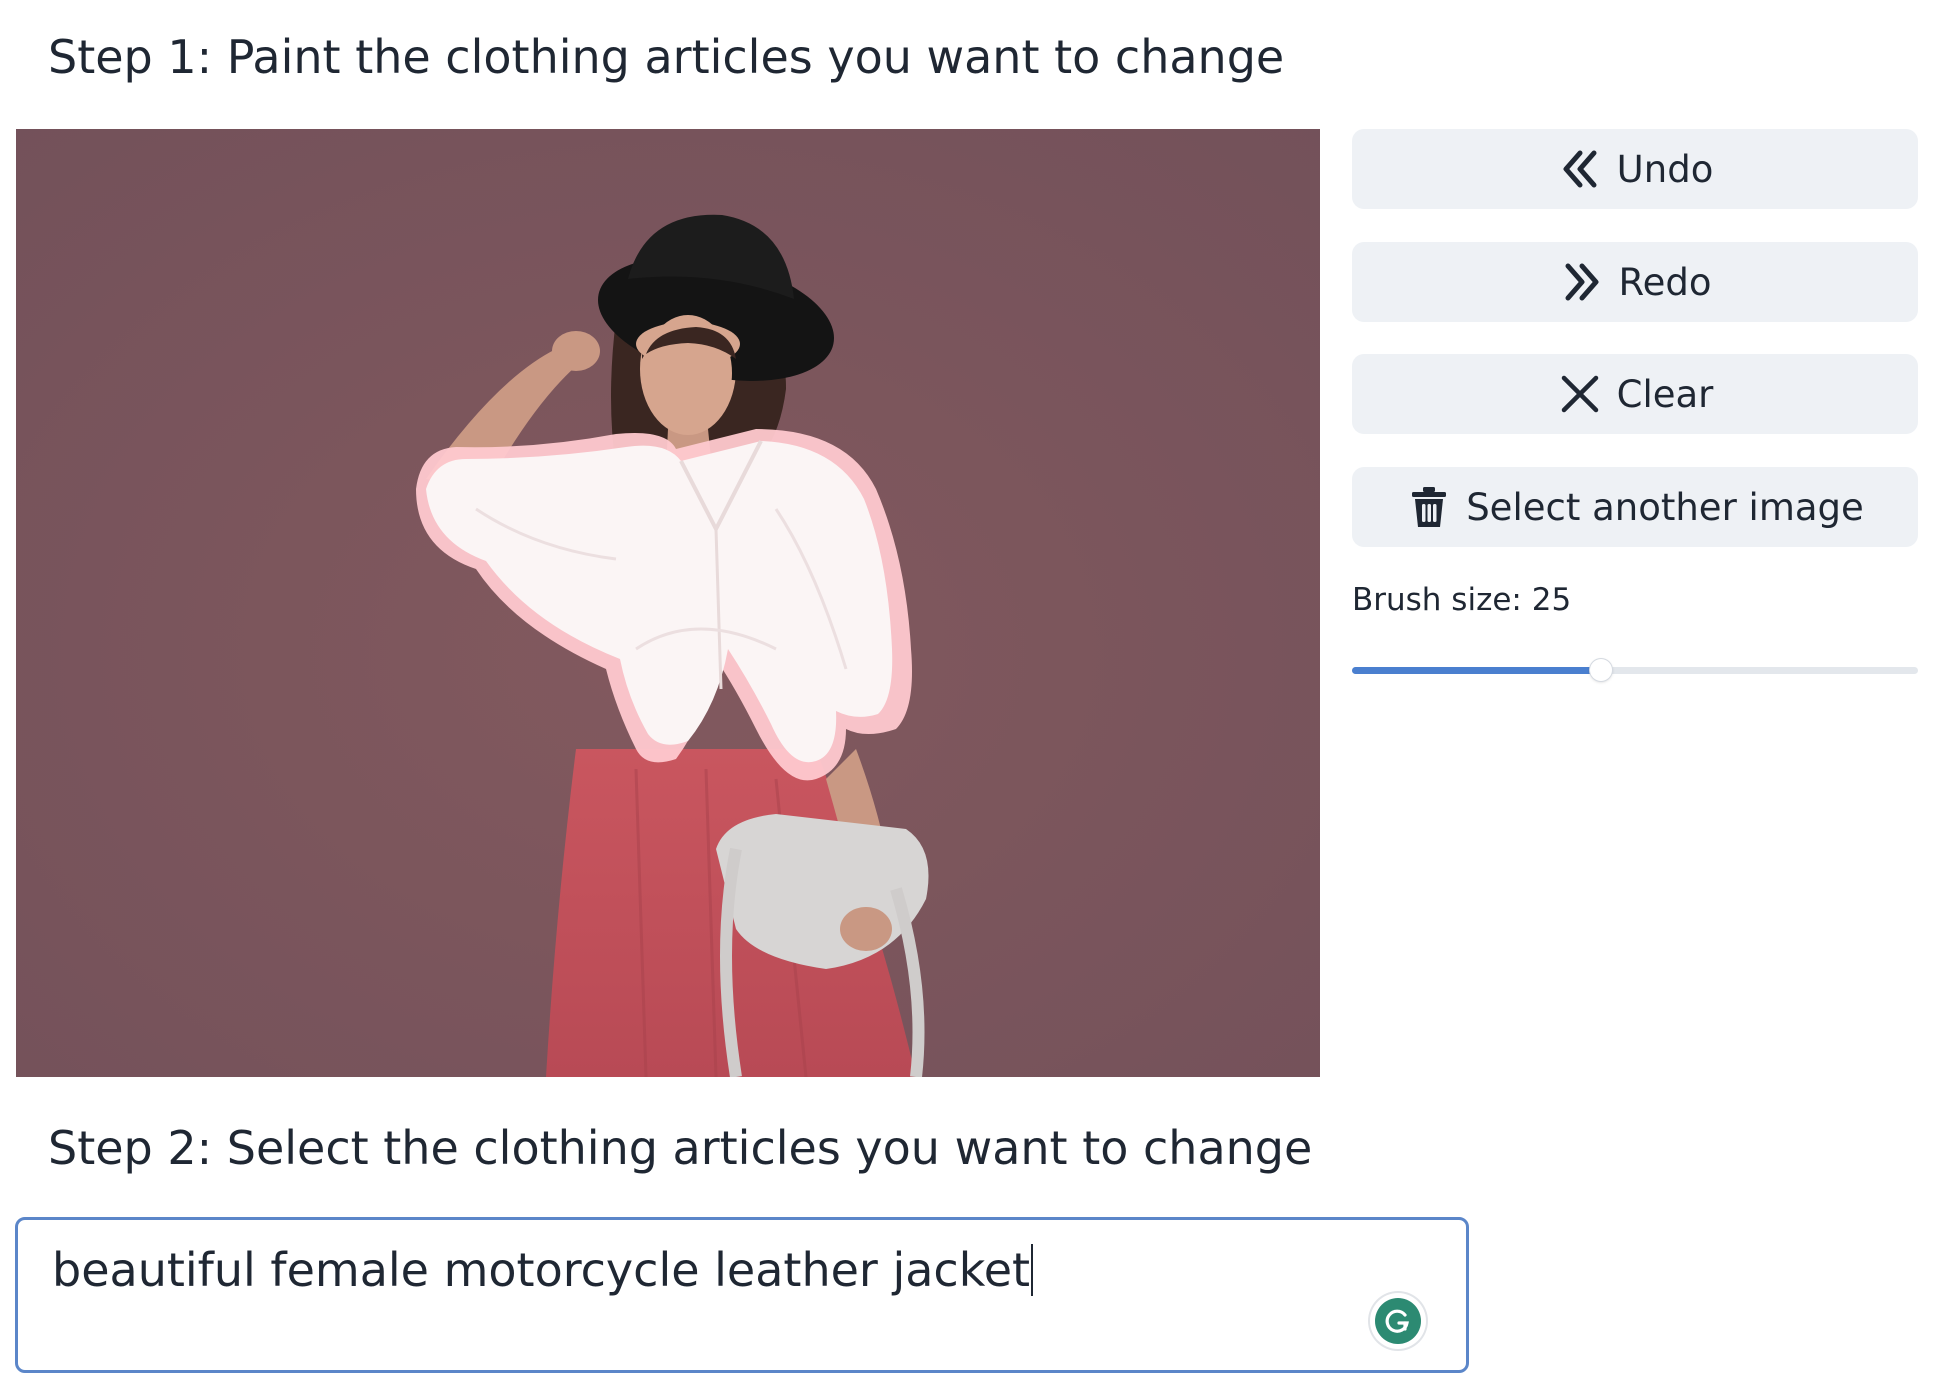  I want to click on undo-button: Undo, so click(1635, 169).